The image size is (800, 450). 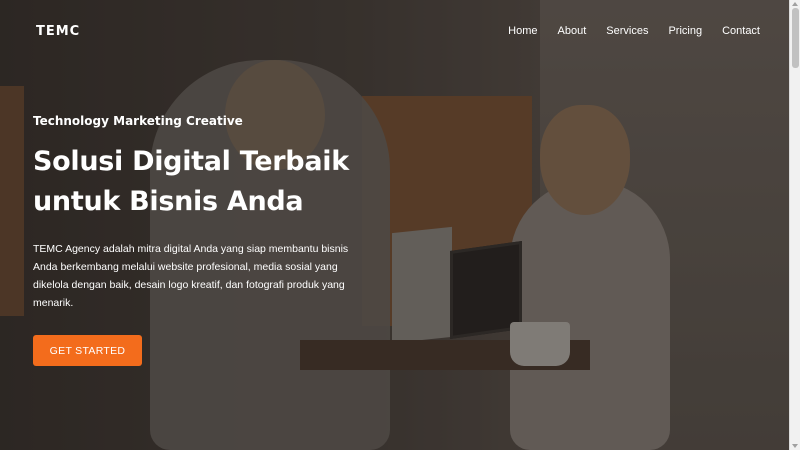 What do you see at coordinates (795, 446) in the screenshot?
I see `scroll-down-arrow-icon` at bounding box center [795, 446].